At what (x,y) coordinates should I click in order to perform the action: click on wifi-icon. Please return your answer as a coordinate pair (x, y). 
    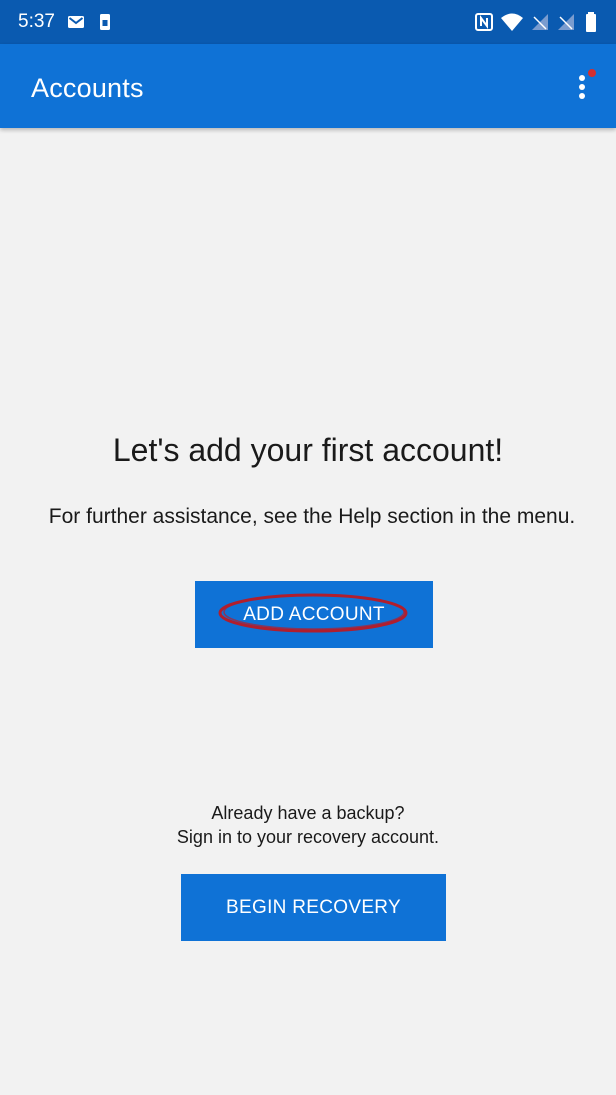
    Looking at the image, I should click on (512, 22).